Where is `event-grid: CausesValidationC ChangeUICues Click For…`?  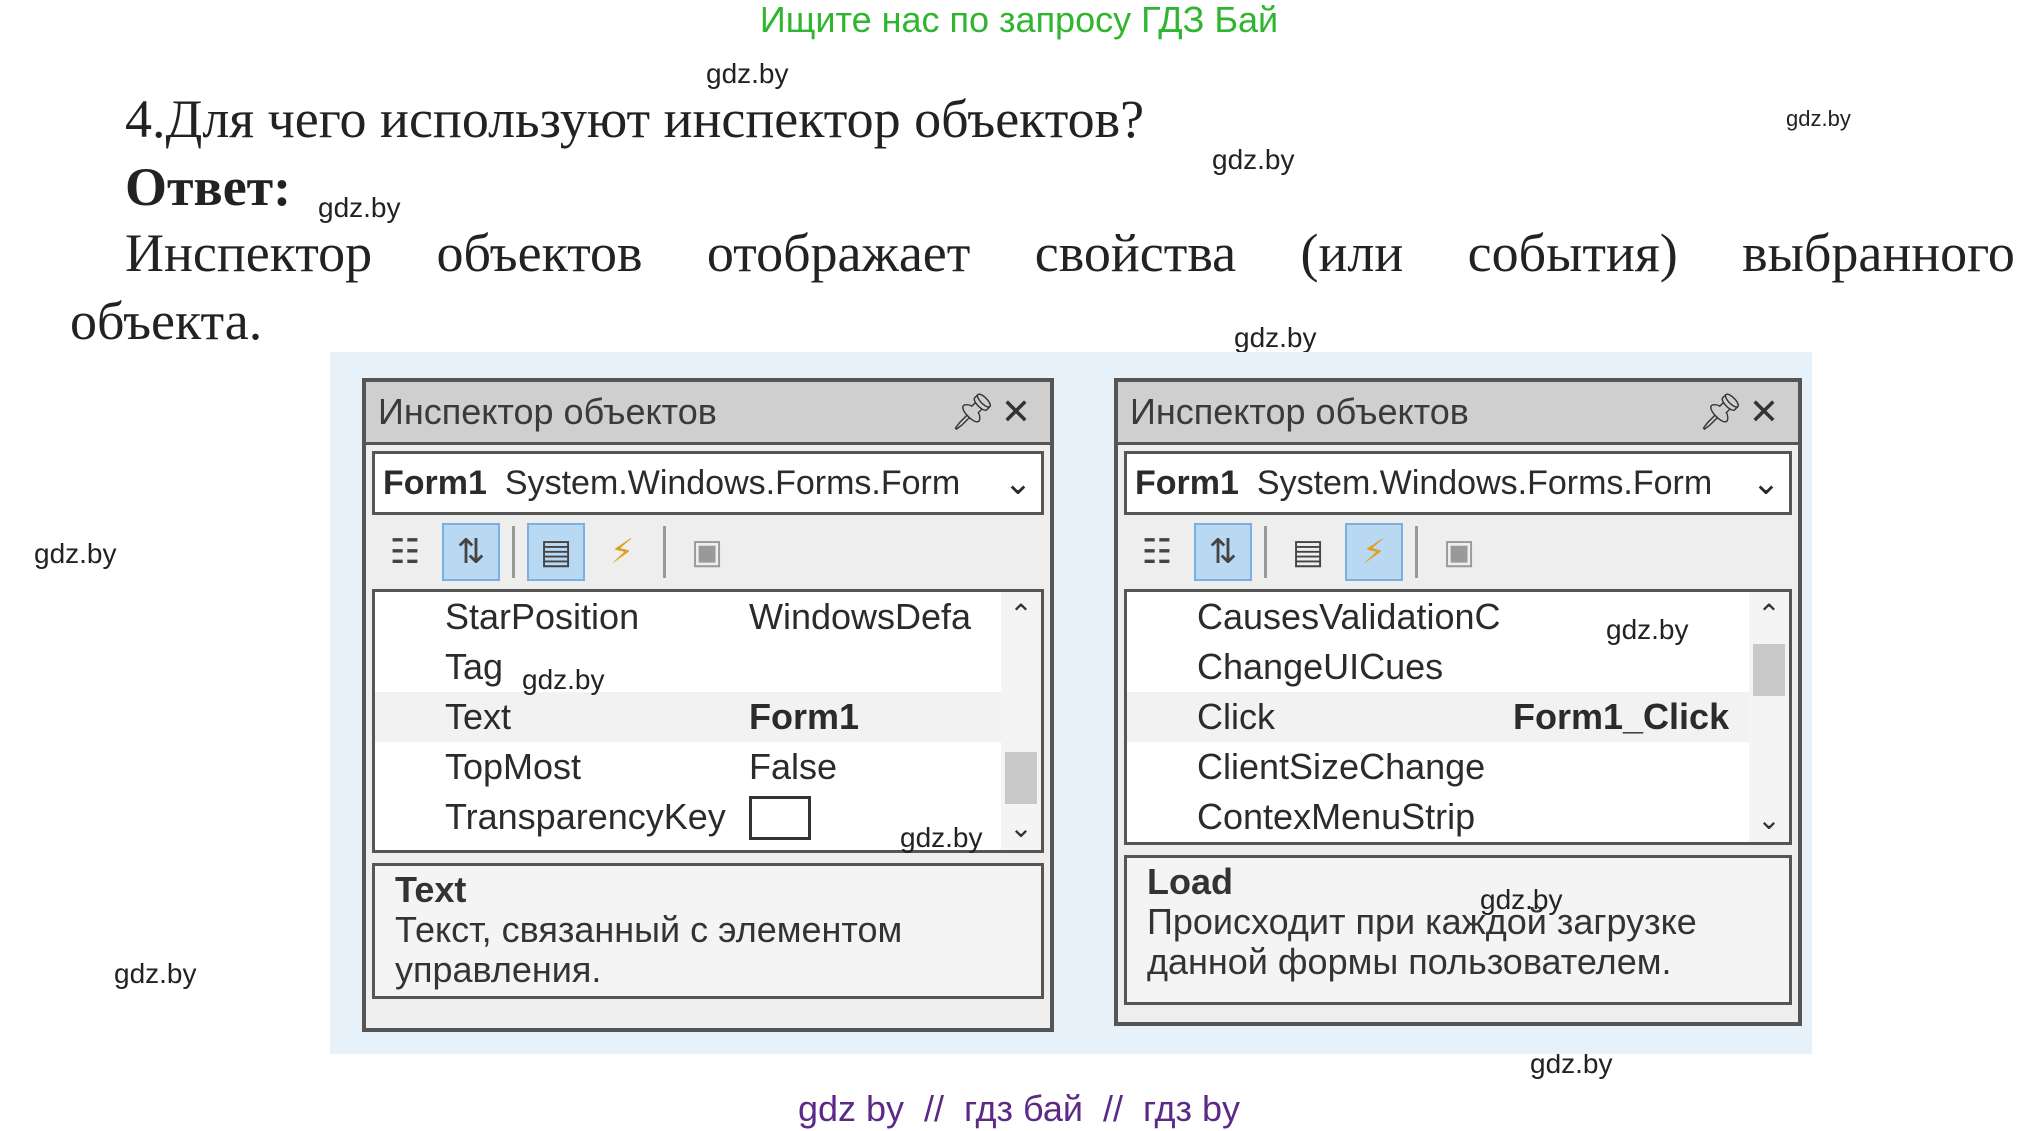
event-grid: CausesValidationC ChangeUICues Click For… is located at coordinates (1458, 717).